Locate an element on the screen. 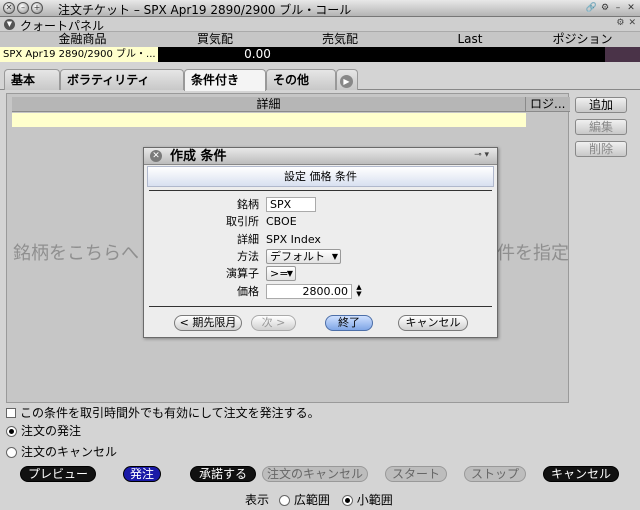 The width and height of the screenshot is (640, 510). symbol-label: 銘柄 is located at coordinates (248, 204).